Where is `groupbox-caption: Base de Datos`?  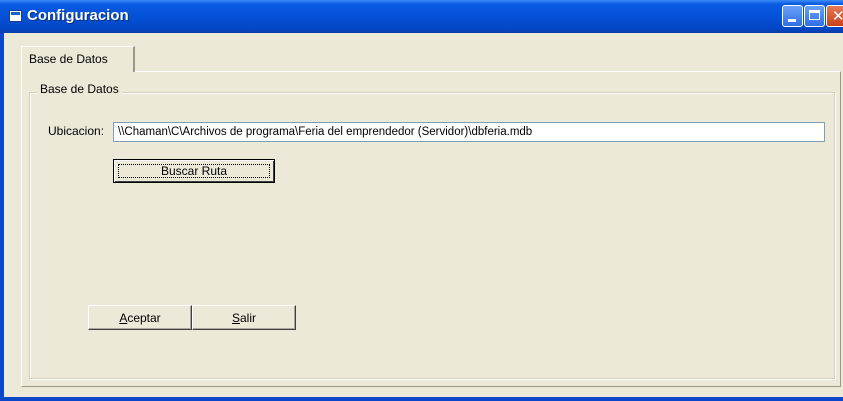
groupbox-caption: Base de Datos is located at coordinates (79, 89).